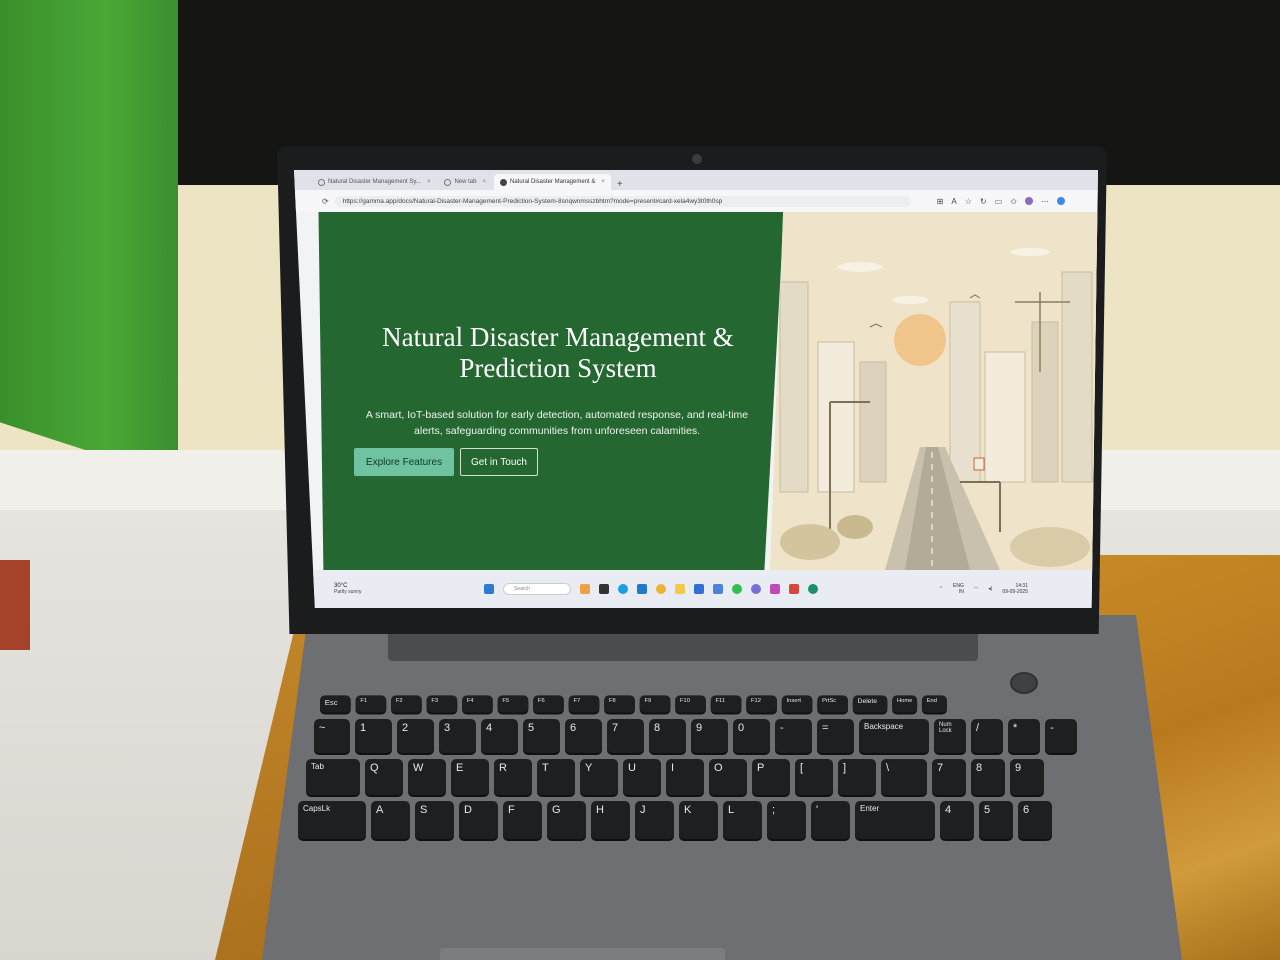  What do you see at coordinates (457, 736) in the screenshot?
I see `key: 3` at bounding box center [457, 736].